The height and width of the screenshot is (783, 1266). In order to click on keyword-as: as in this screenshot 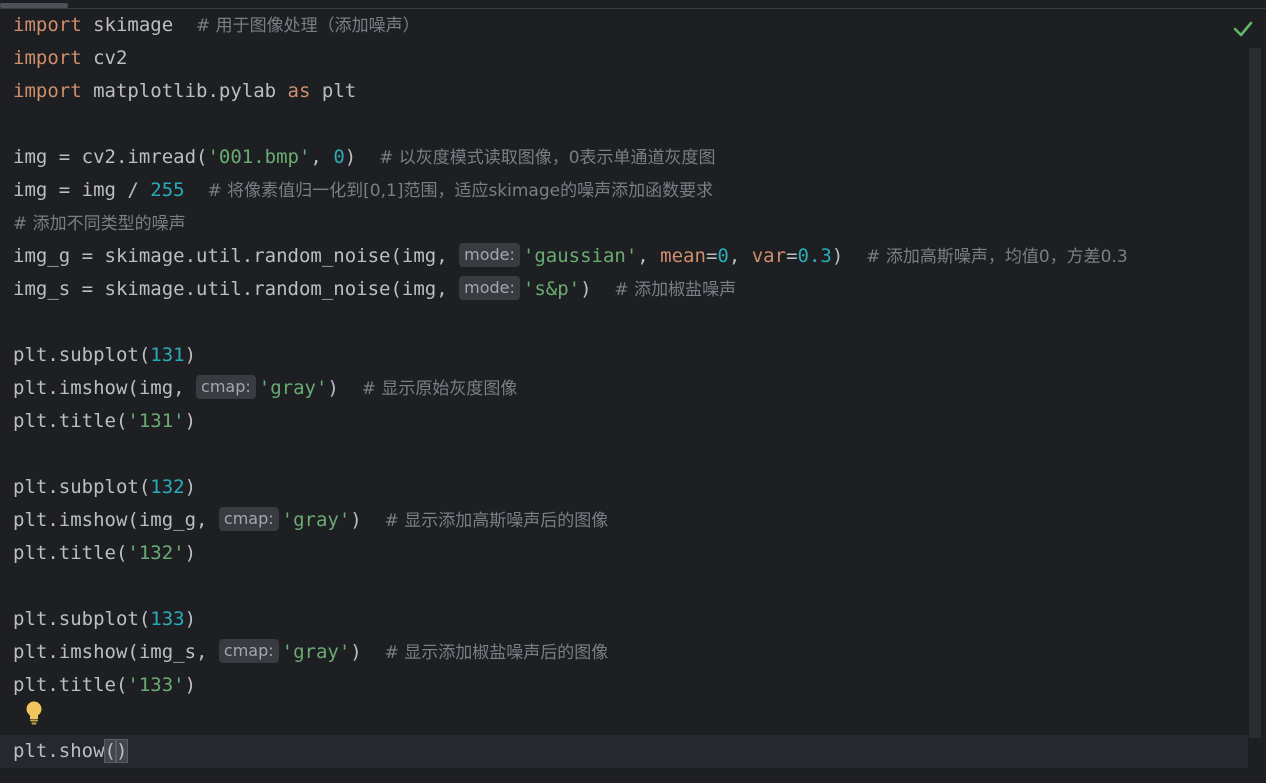, I will do `click(299, 91)`.